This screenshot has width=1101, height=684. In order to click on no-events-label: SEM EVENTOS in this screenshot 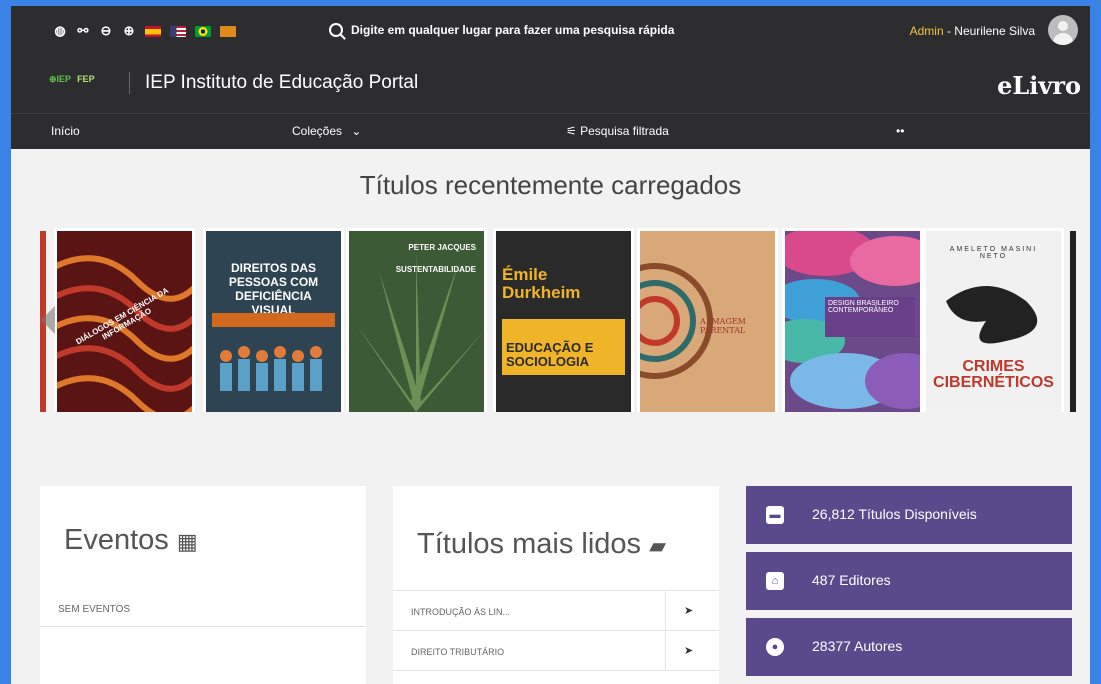, I will do `click(94, 609)`.